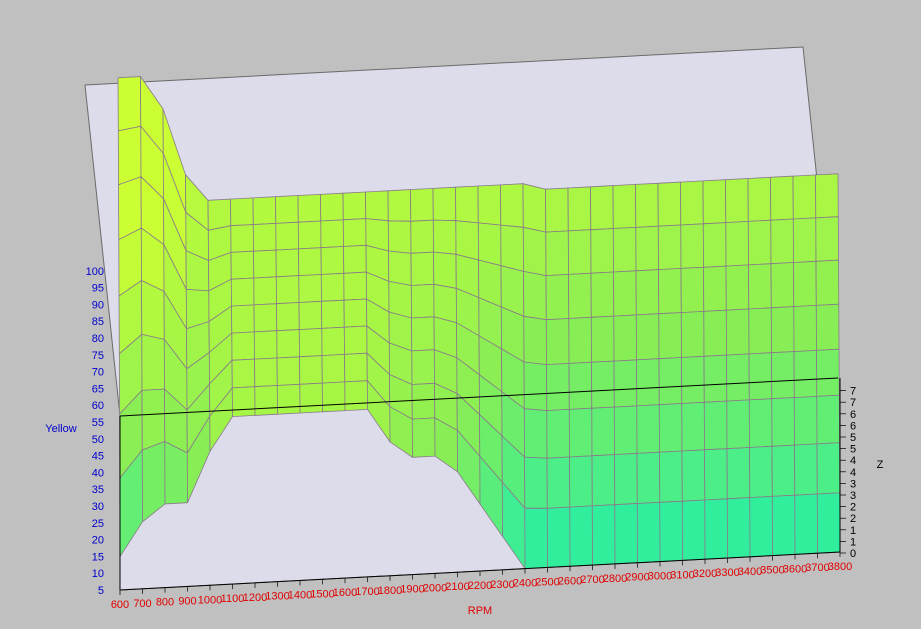 The image size is (921, 629). I want to click on x-tick-label: 3300, so click(727, 573).